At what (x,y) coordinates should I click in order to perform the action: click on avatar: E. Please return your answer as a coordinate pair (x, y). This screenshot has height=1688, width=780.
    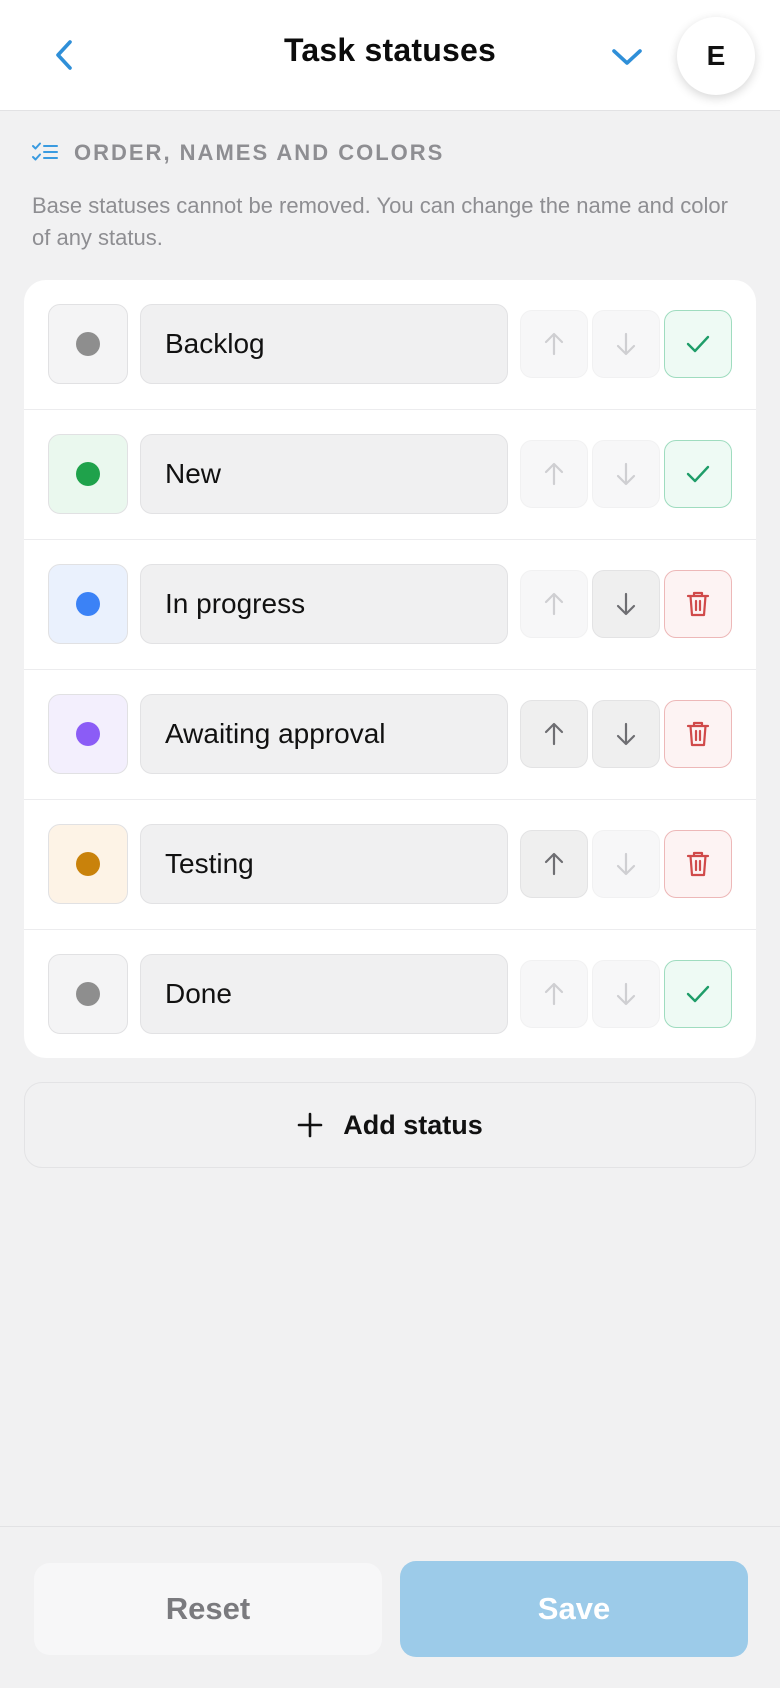
    Looking at the image, I should click on (716, 56).